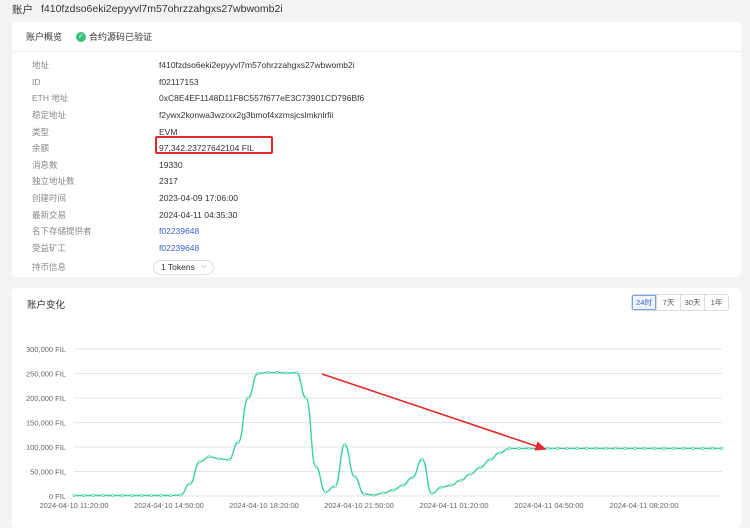 The image size is (750, 528). What do you see at coordinates (716, 302) in the screenshot?
I see `range-button: 1年` at bounding box center [716, 302].